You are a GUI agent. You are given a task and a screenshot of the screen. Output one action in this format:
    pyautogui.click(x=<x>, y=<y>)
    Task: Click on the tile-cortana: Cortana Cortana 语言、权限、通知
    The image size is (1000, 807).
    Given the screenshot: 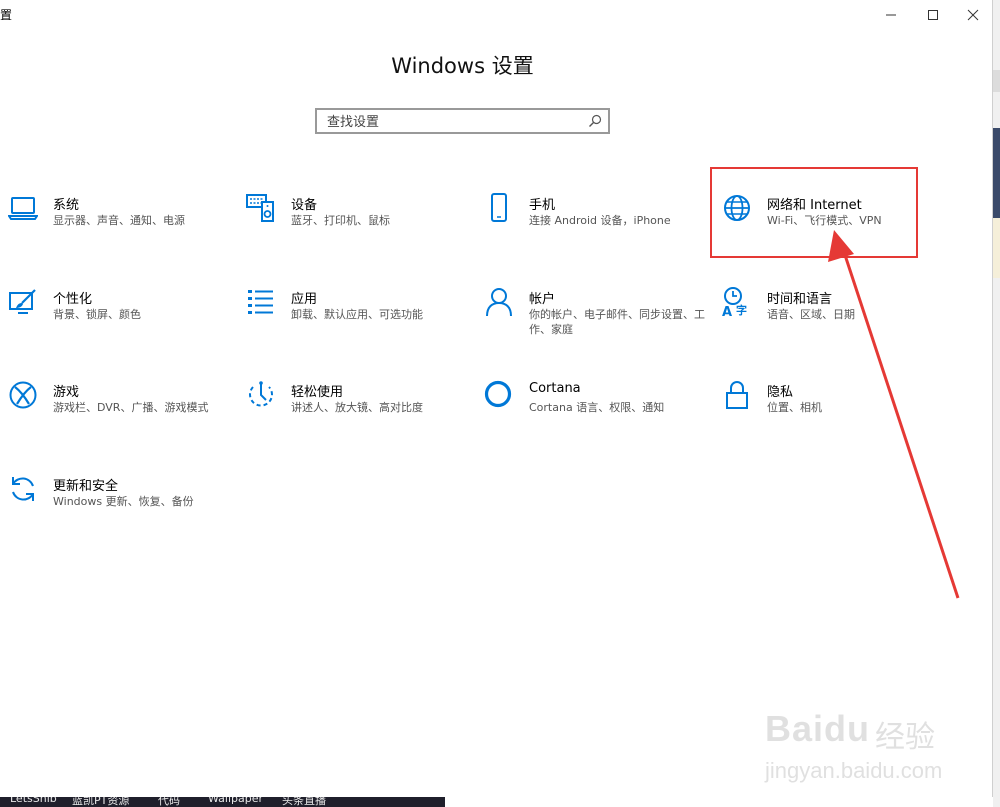 What is the action you would take?
    pyautogui.click(x=599, y=415)
    